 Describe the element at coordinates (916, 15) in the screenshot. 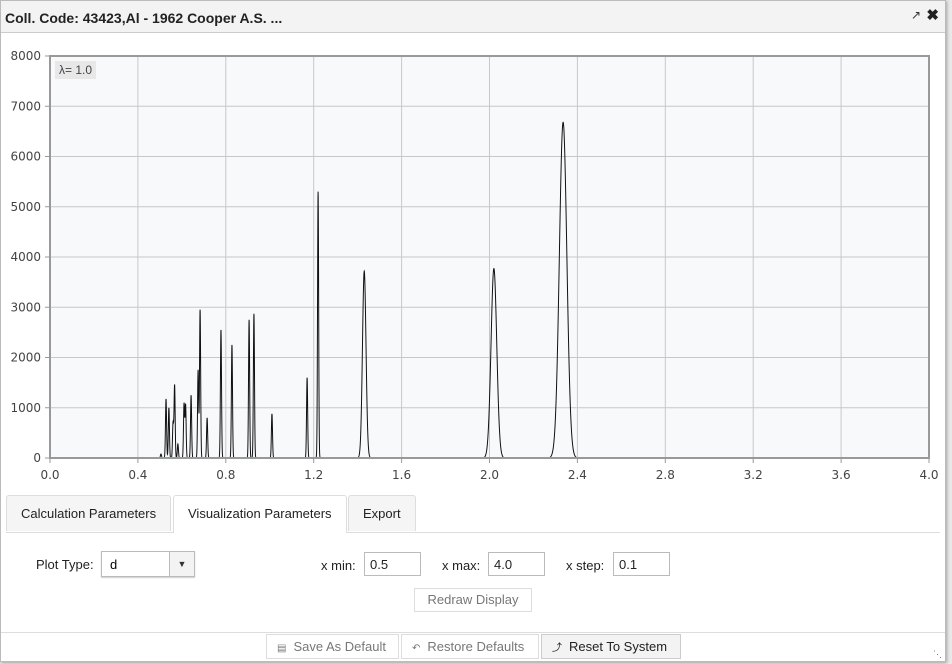

I see `external-link-icon: ↗︎` at that location.